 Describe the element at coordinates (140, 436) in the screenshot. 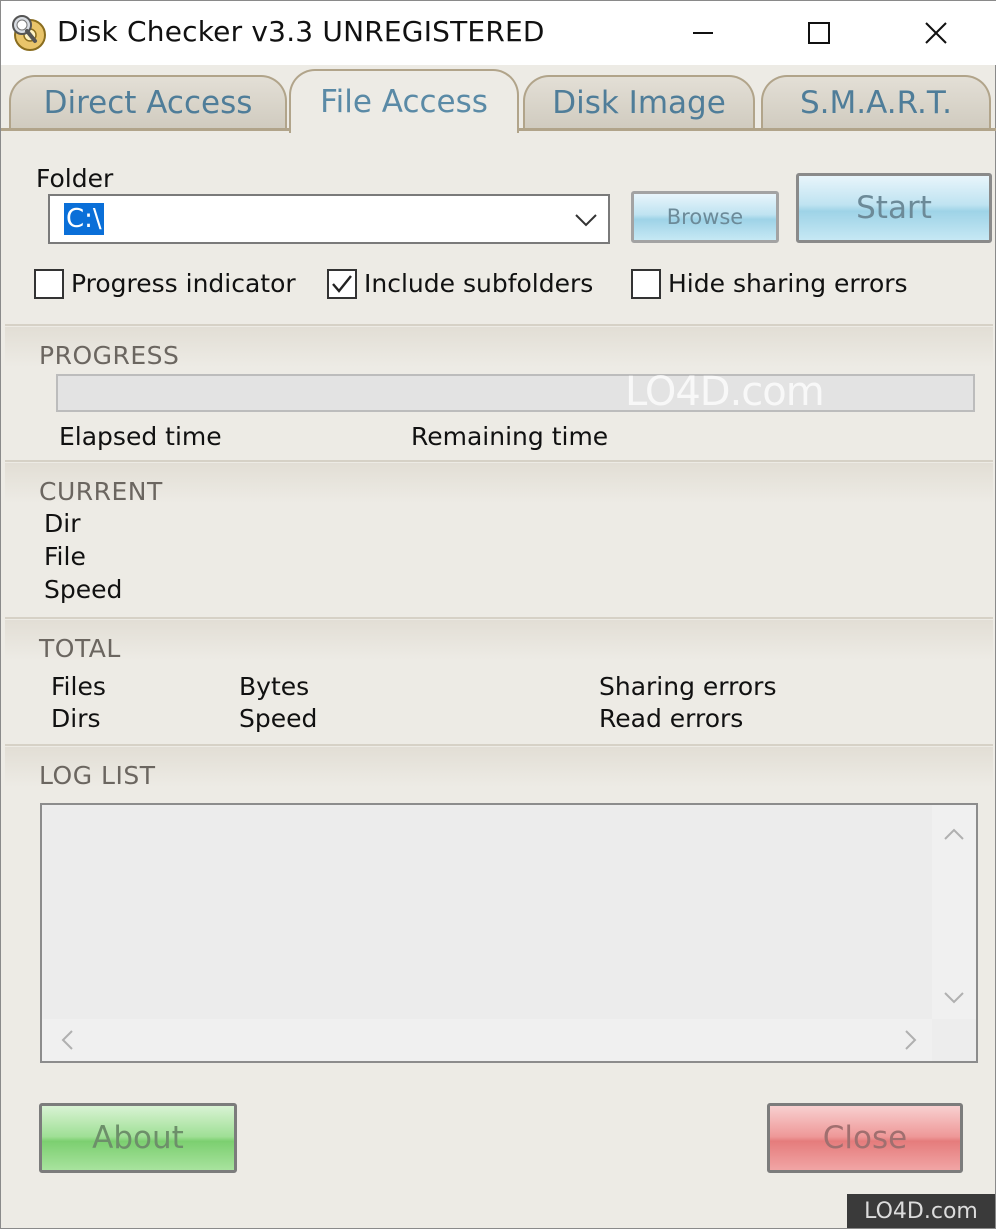

I see `elapsed-time-label: Elapsed time` at that location.